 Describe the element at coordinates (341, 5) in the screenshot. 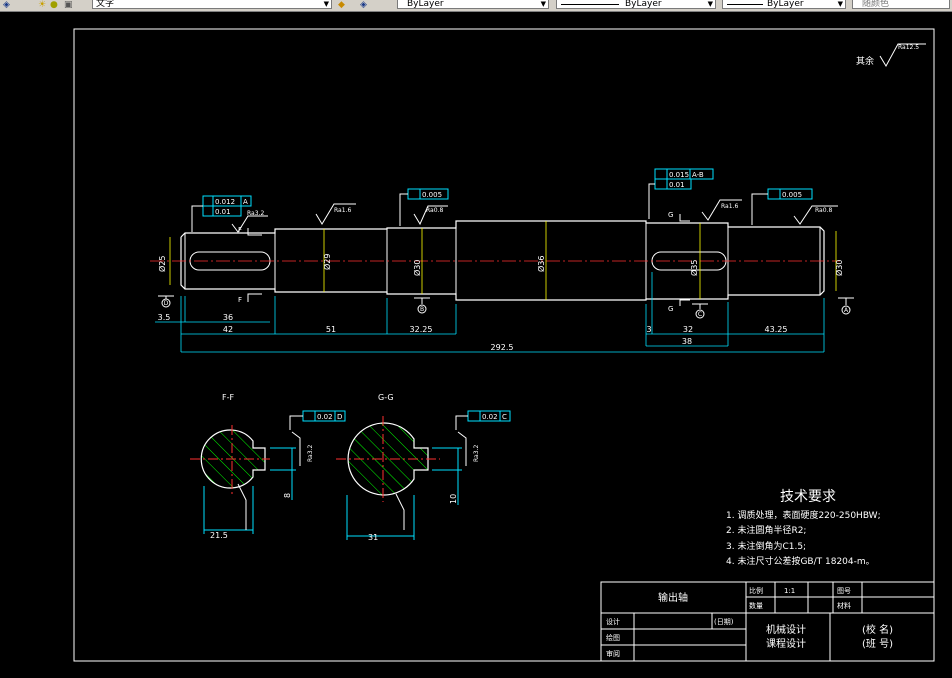

I see `make-current-icon: ◆` at that location.